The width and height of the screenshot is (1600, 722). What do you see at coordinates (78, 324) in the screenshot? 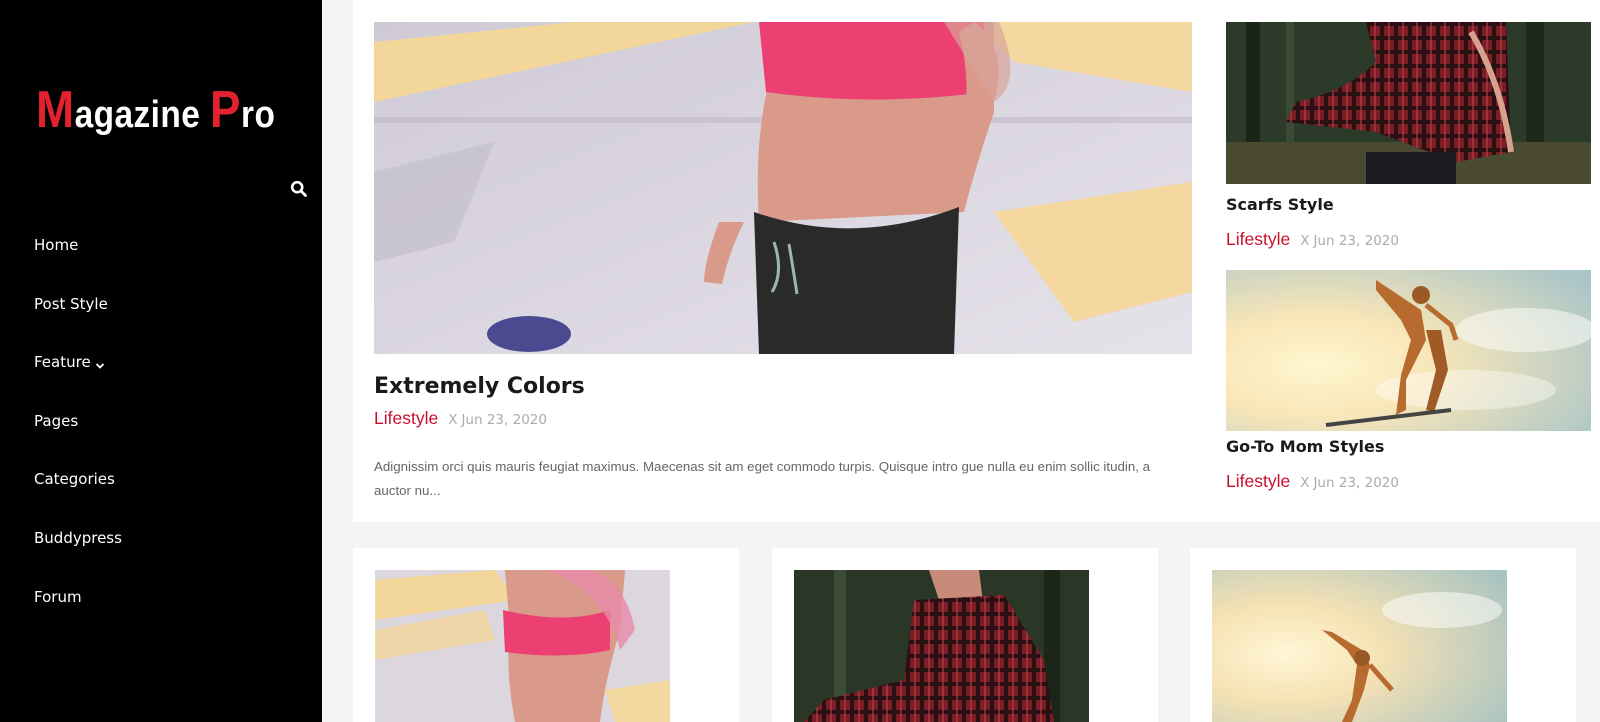
I see `nav-item-post-style: Post Style` at bounding box center [78, 324].